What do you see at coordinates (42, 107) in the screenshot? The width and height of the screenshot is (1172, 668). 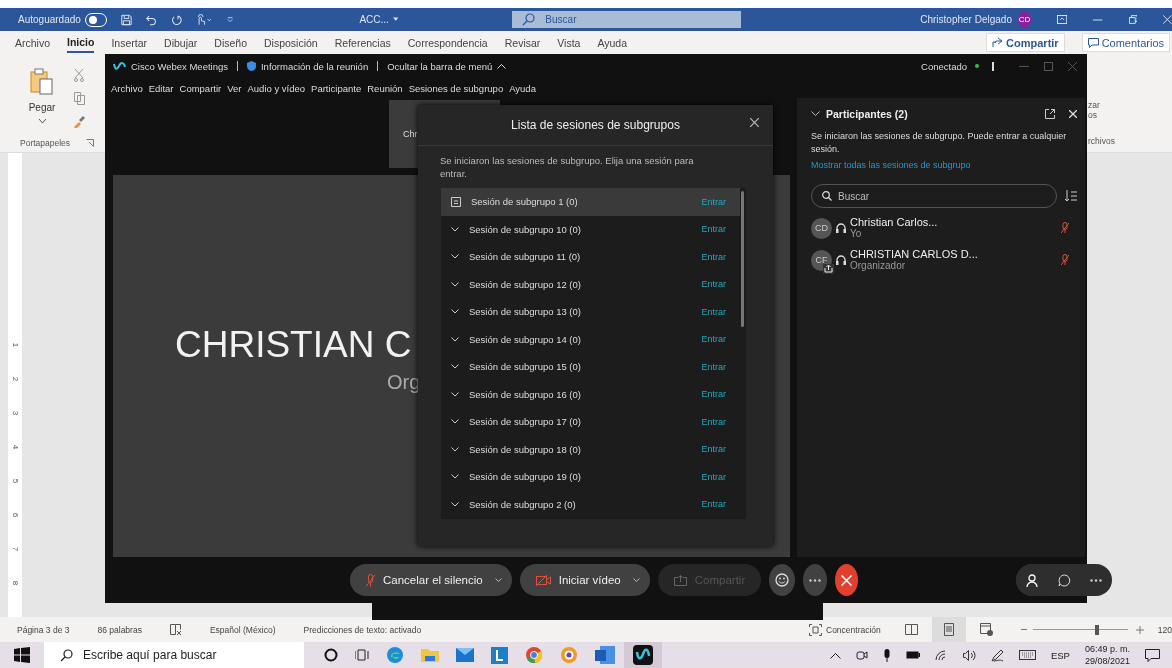 I see `paste-label: Pegar` at bounding box center [42, 107].